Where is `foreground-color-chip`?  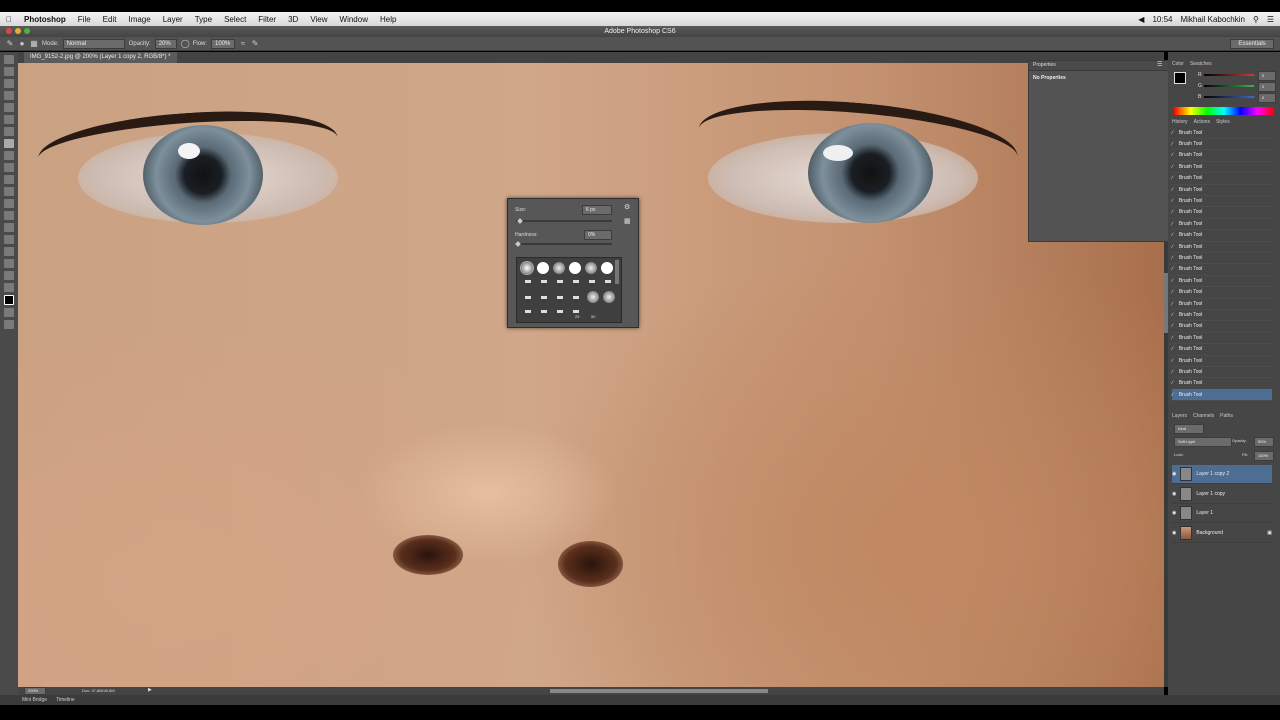 foreground-color-chip is located at coordinates (1180, 78).